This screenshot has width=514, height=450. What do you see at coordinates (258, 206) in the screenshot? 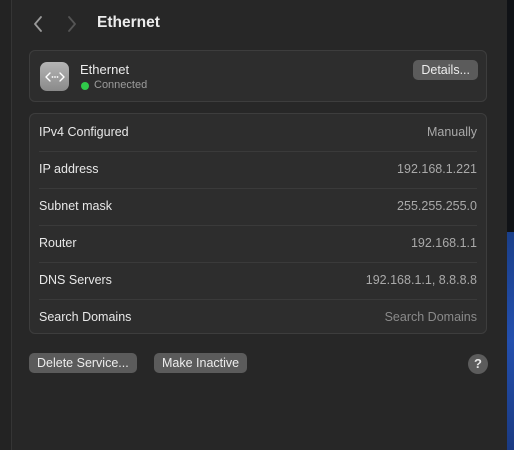
I see `info-row-subnet-mask: Subnet mask 255.255.255.0` at bounding box center [258, 206].